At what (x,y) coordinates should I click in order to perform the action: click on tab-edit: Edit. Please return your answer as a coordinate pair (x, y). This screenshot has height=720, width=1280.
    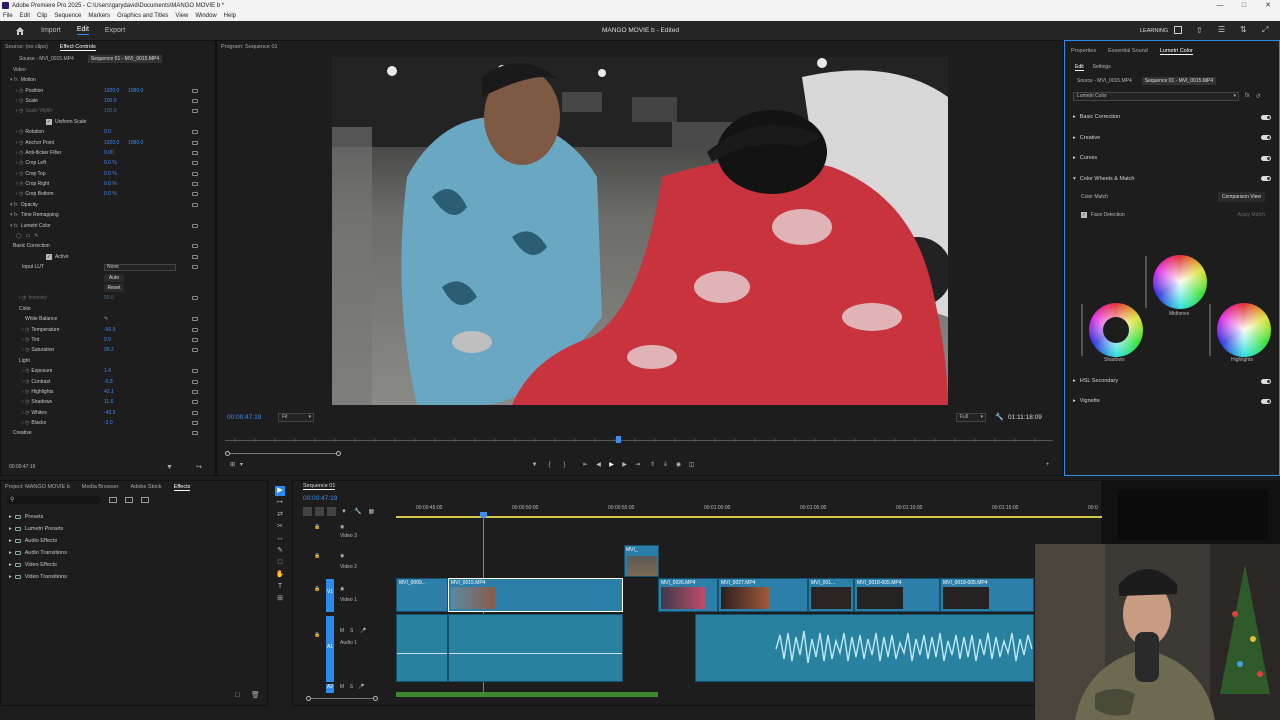
    Looking at the image, I should click on (82, 30).